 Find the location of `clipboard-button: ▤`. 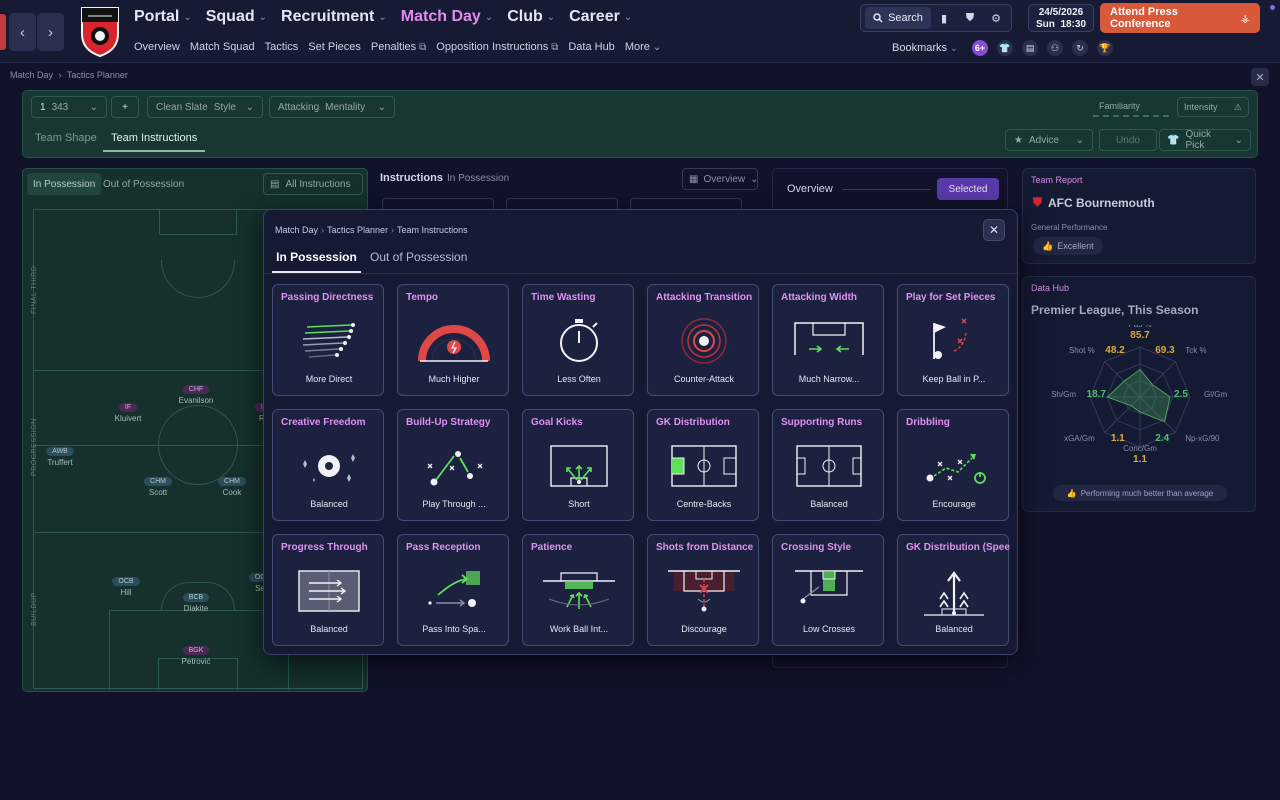

clipboard-button: ▤ is located at coordinates (1030, 48).